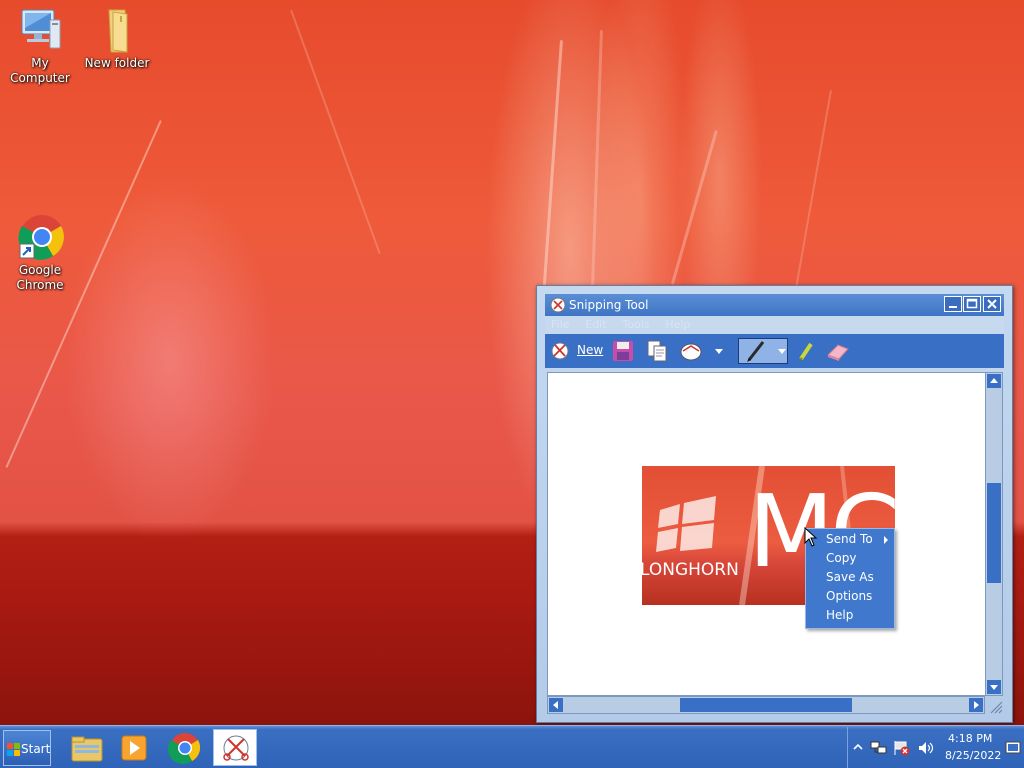 This screenshot has height=768, width=1024. What do you see at coordinates (774, 325) in the screenshot?
I see `menu-bar: File Edit Tools Help` at bounding box center [774, 325].